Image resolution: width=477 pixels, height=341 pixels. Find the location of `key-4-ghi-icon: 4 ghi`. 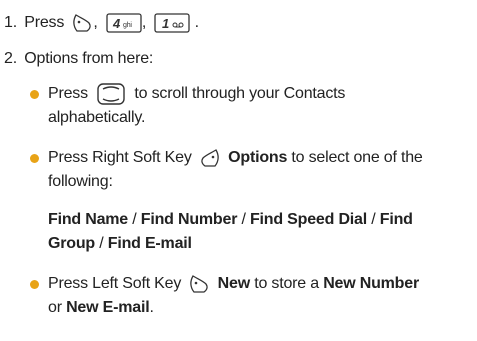

key-4-ghi-icon: 4 ghi is located at coordinates (124, 23).